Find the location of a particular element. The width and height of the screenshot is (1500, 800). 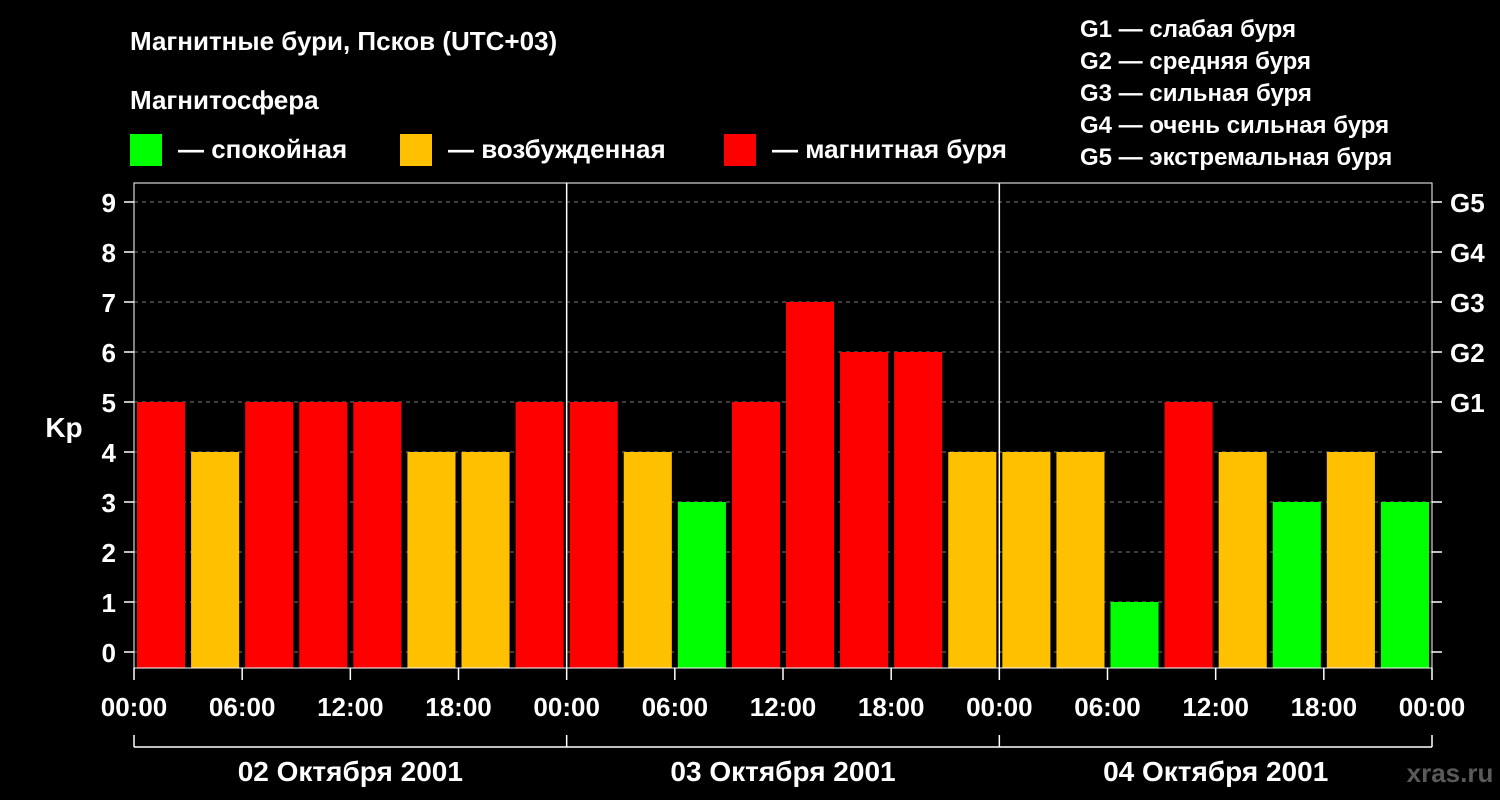

y-tick-label: 9 is located at coordinates (109, 203).